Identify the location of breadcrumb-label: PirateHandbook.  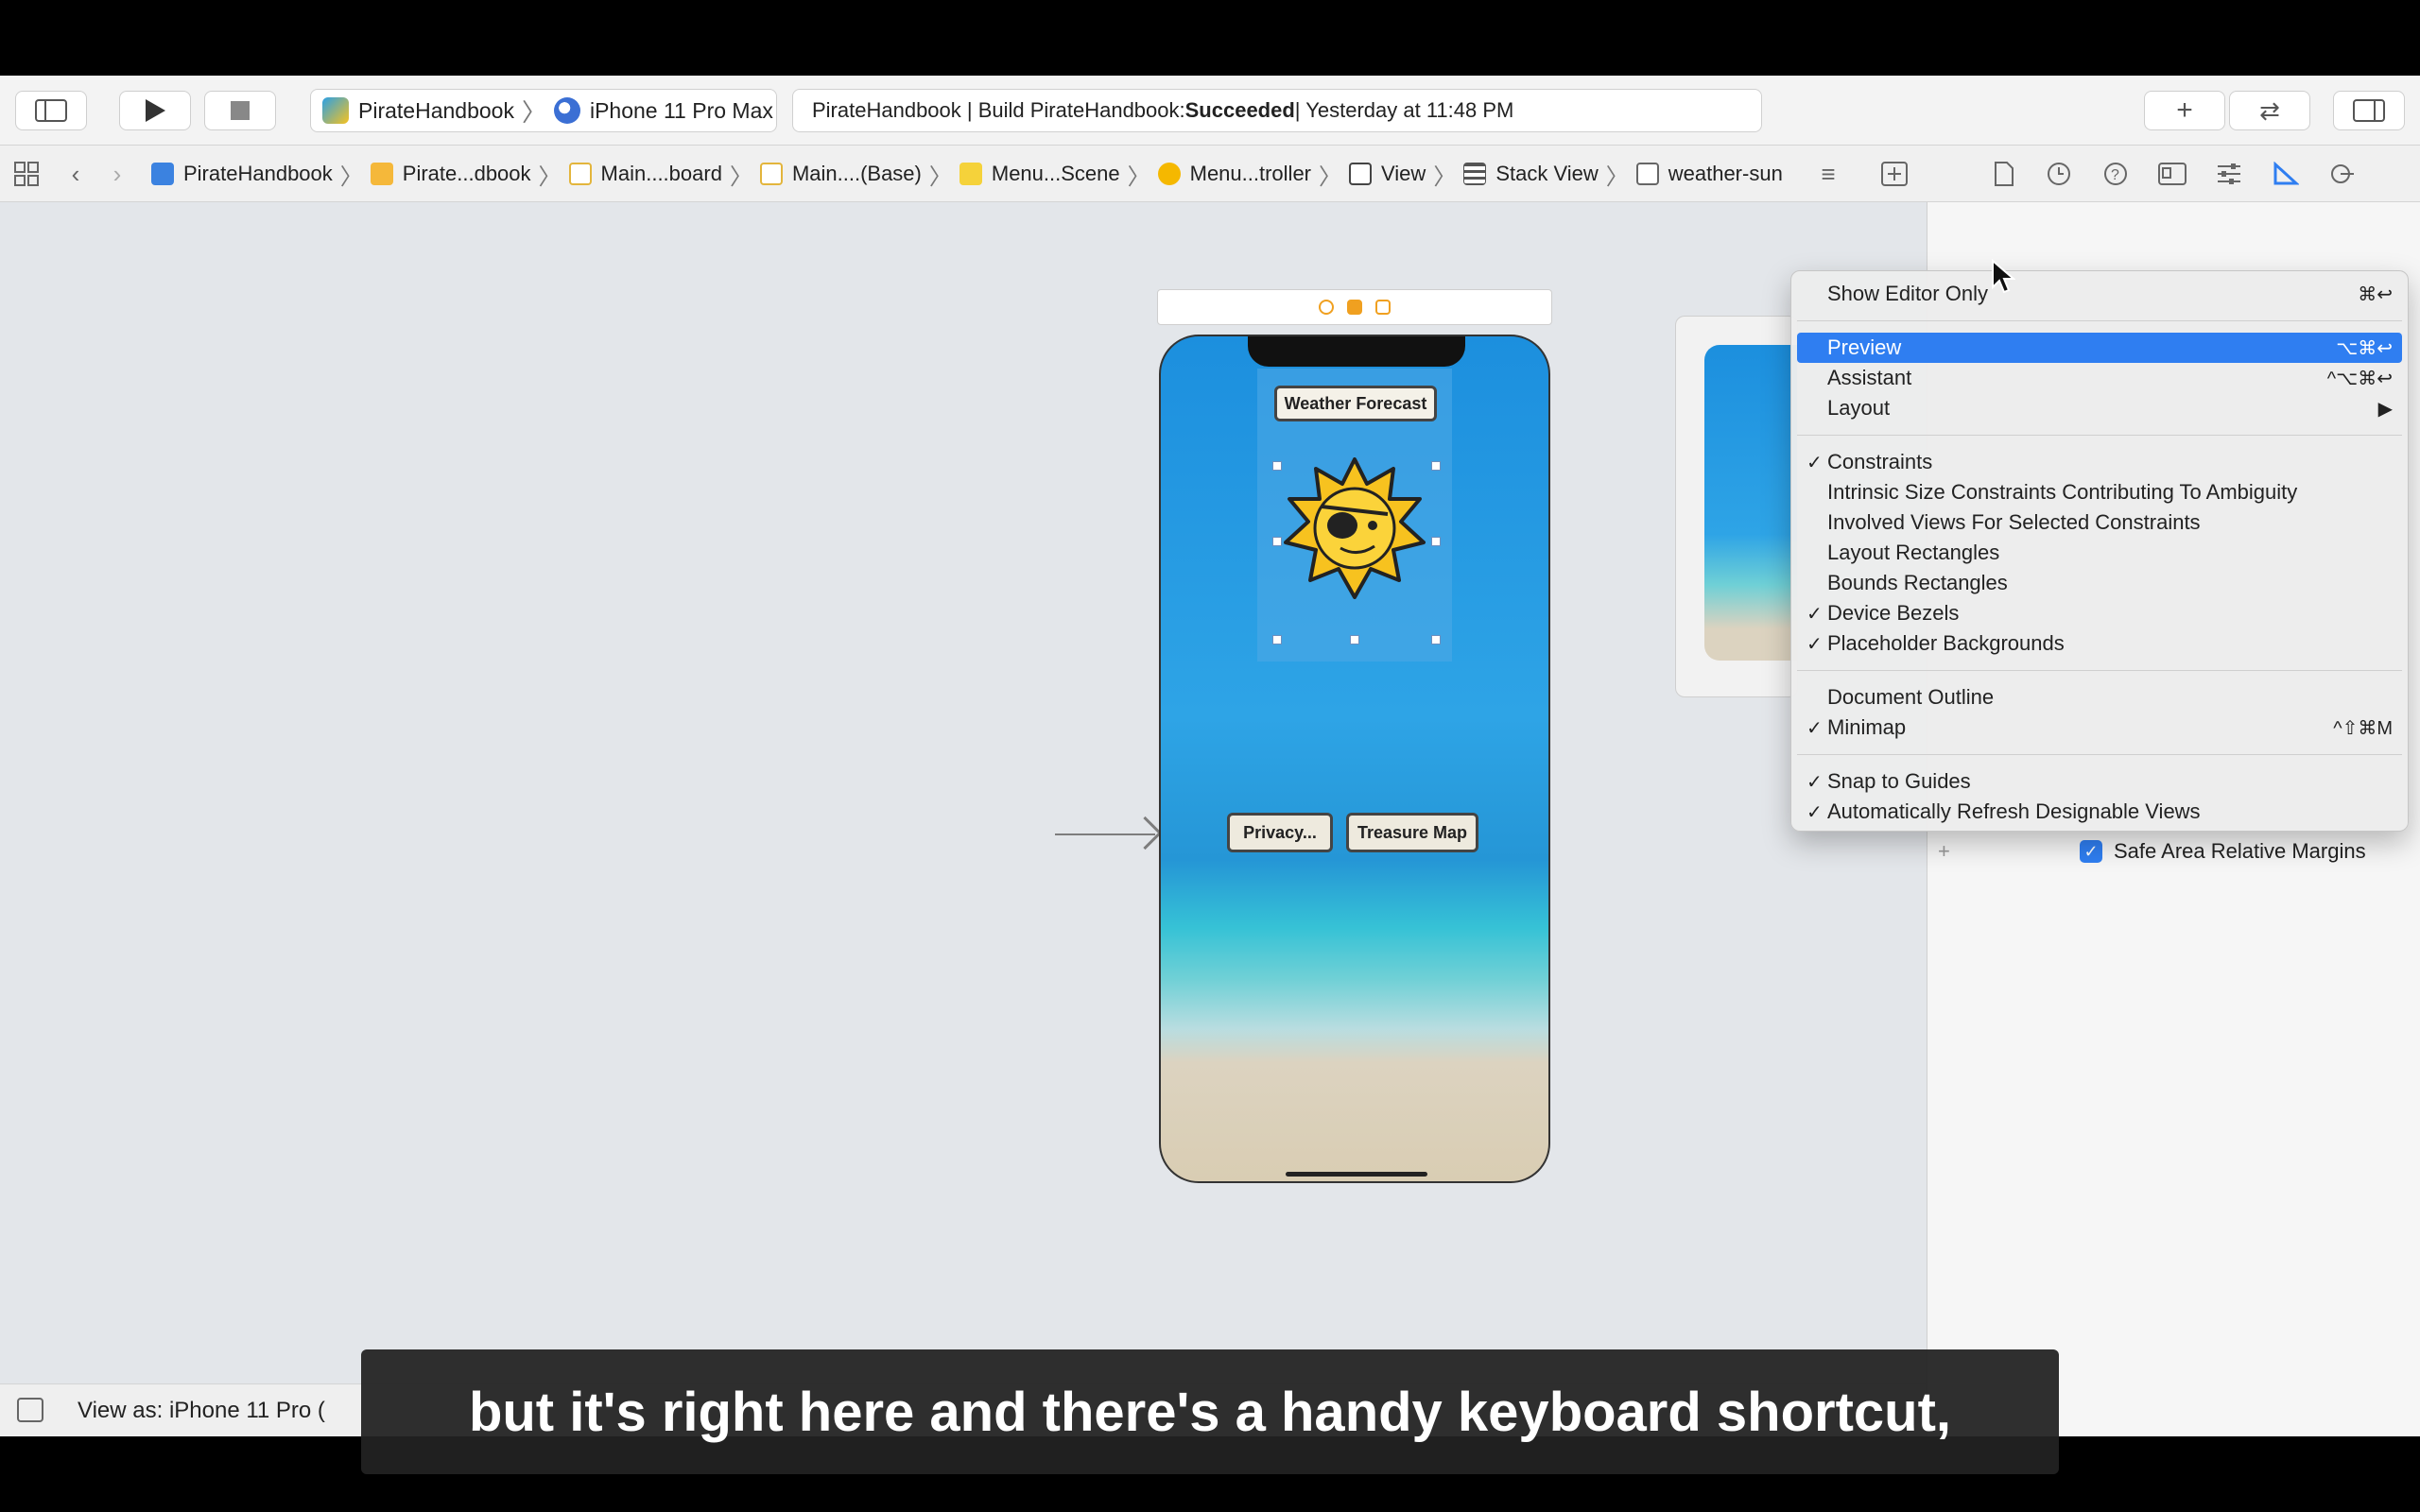
(258, 173).